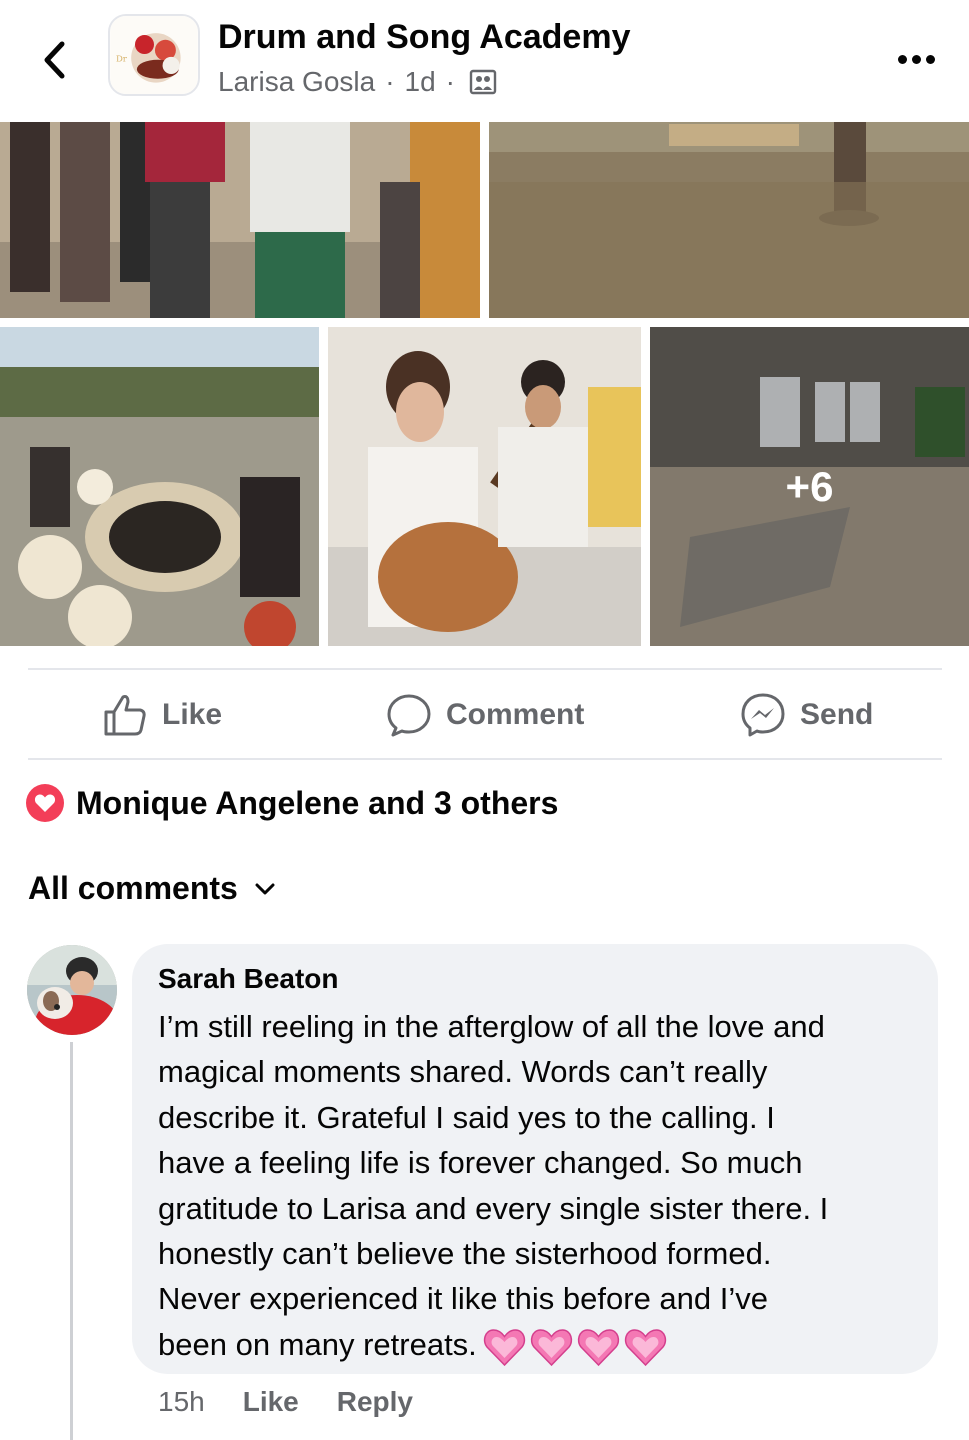 The height and width of the screenshot is (1440, 969). I want to click on reaction-summary-text: Monique Angelene and 3 others, so click(317, 802).